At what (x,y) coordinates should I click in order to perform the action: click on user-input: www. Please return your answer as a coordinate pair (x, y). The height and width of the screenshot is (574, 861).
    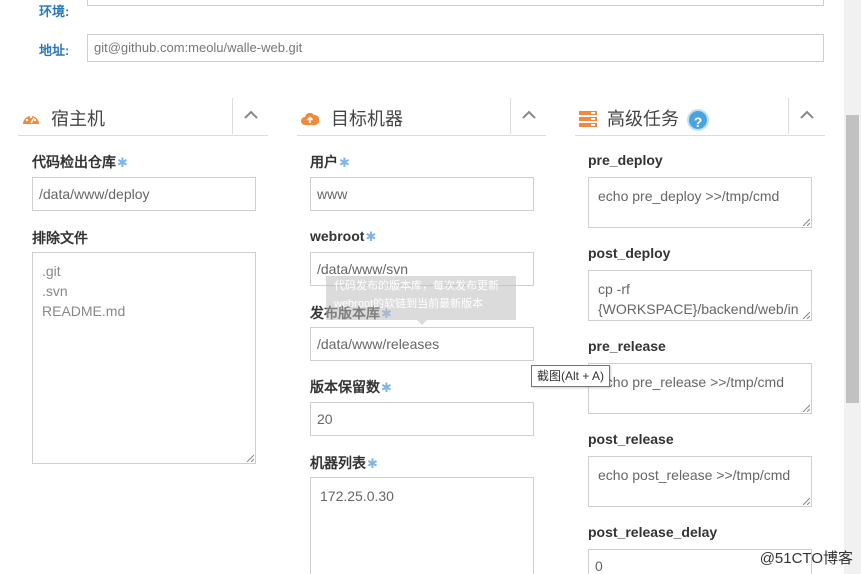
    Looking at the image, I should click on (422, 194).